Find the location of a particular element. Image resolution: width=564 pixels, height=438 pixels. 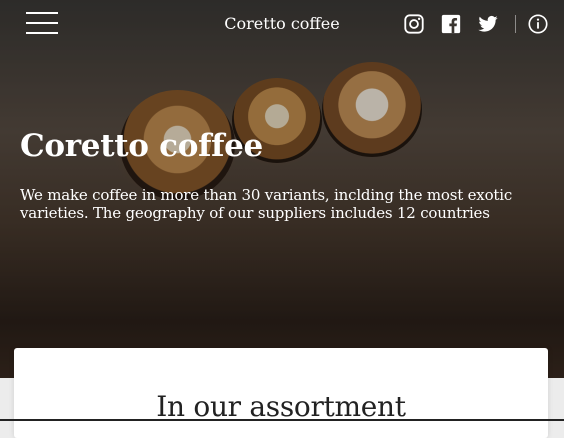

header-divider is located at coordinates (515, 24).